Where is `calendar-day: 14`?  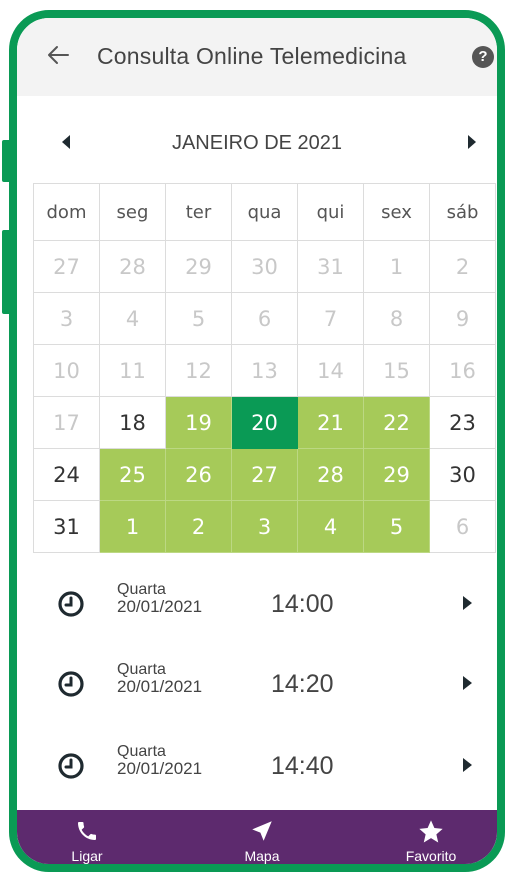
calendar-day: 14 is located at coordinates (330, 370).